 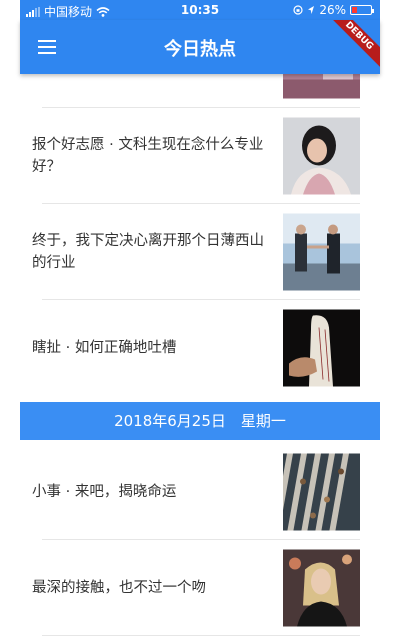 I want to click on frame-gutter-left, so click(x=10, y=320).